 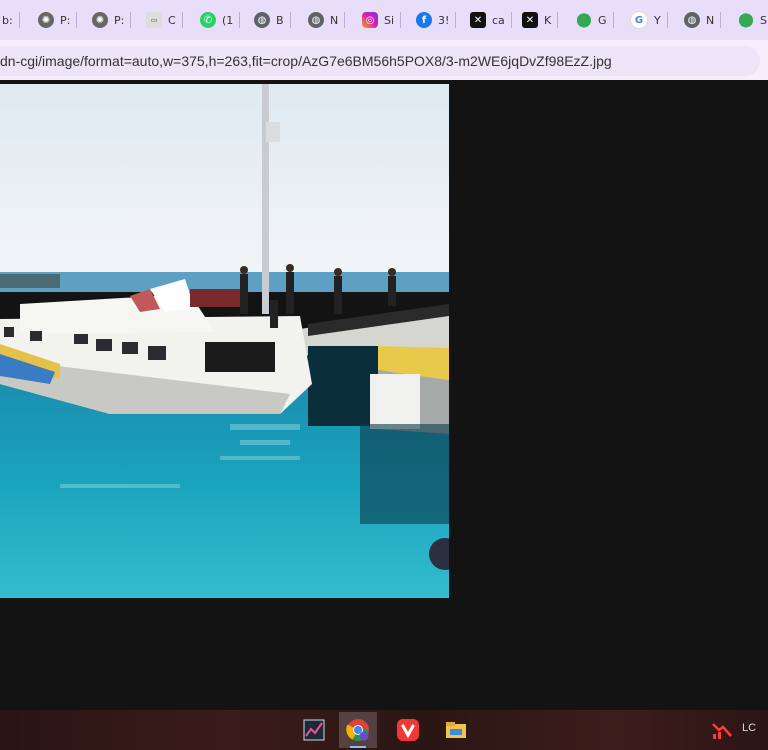 What do you see at coordinates (358, 730) in the screenshot?
I see `chrome-icon` at bounding box center [358, 730].